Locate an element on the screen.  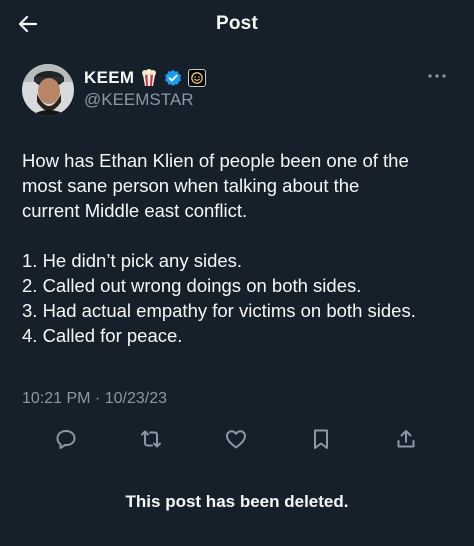
like-button is located at coordinates (236, 439).